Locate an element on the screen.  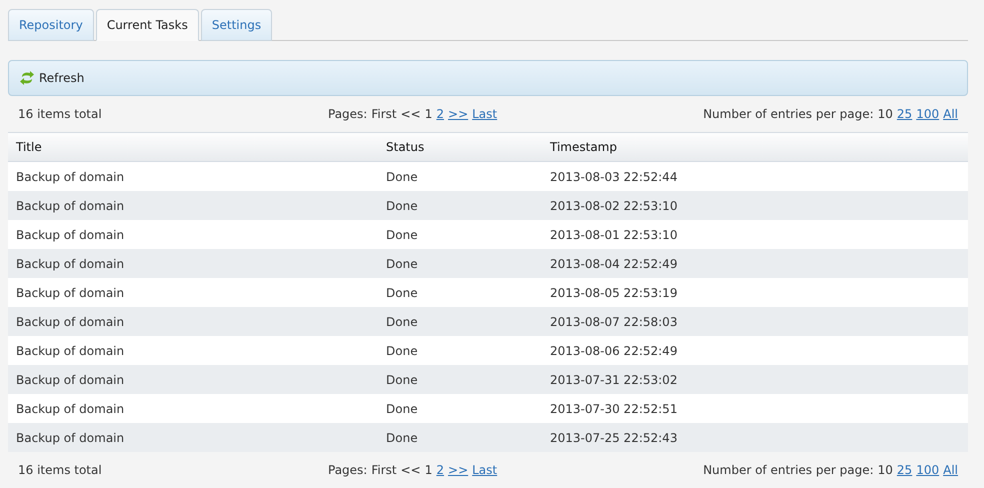
column-header: Title is located at coordinates (29, 147).